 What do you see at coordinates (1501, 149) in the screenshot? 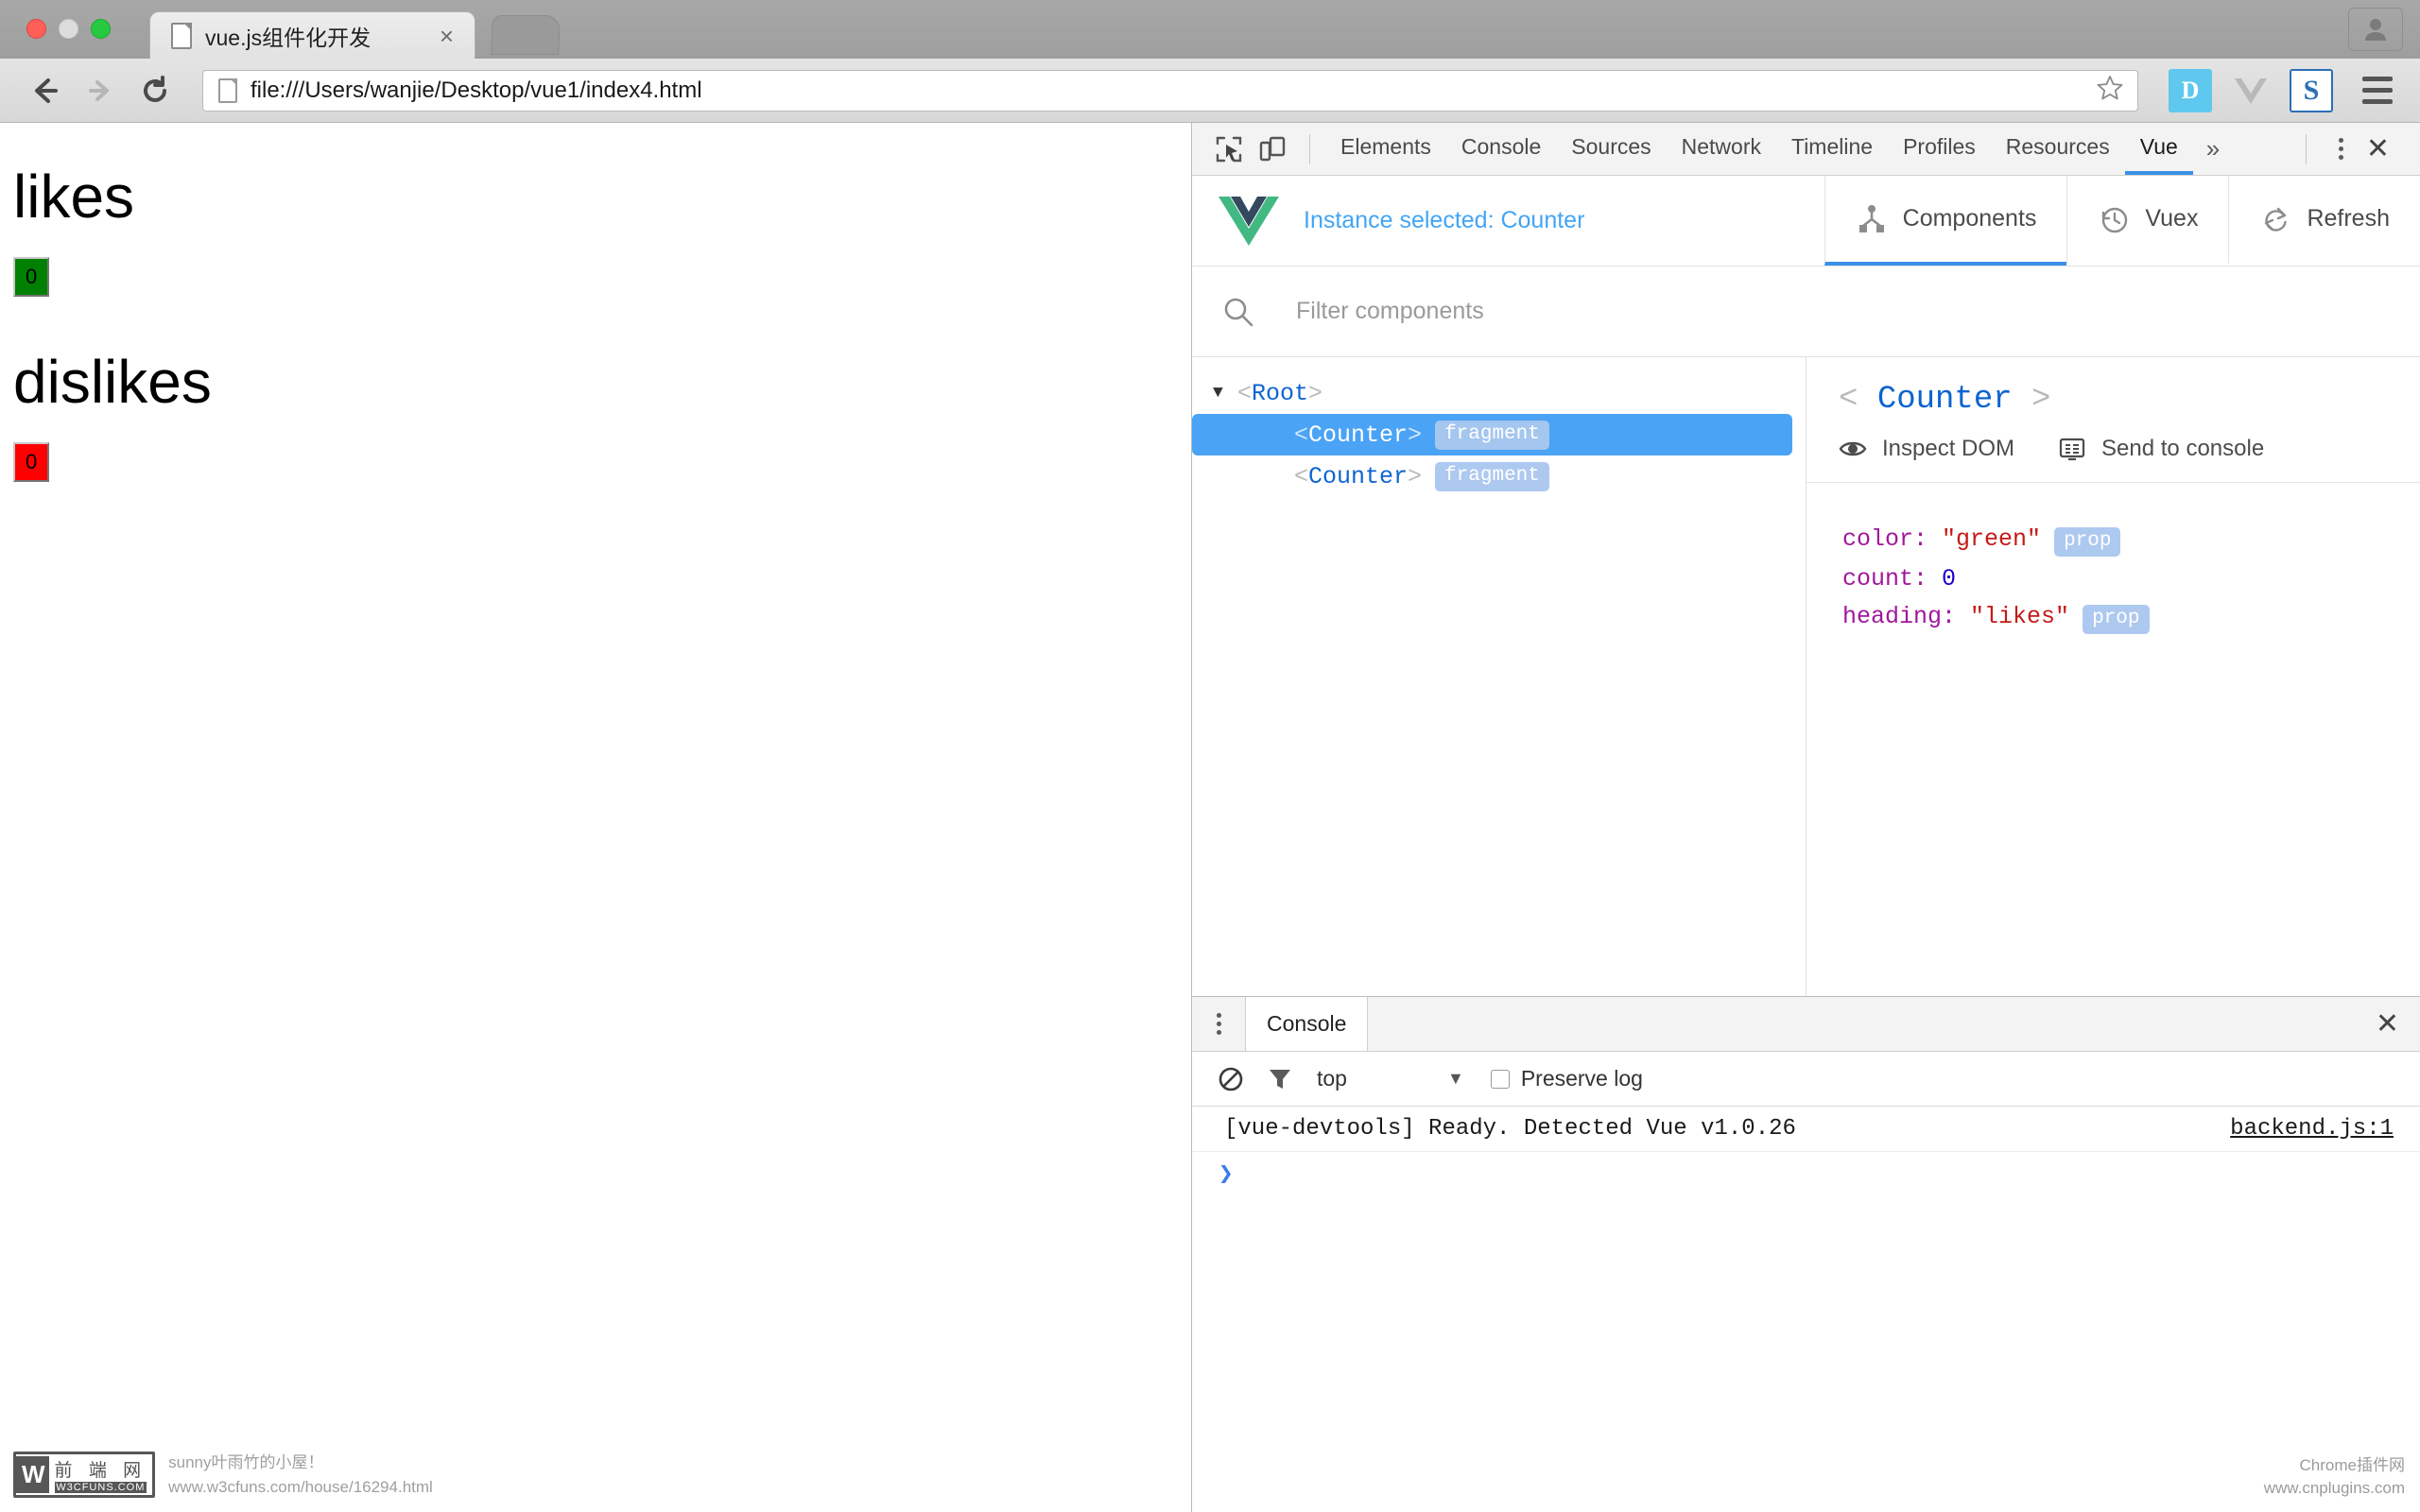
I see `tab-console: Console` at bounding box center [1501, 149].